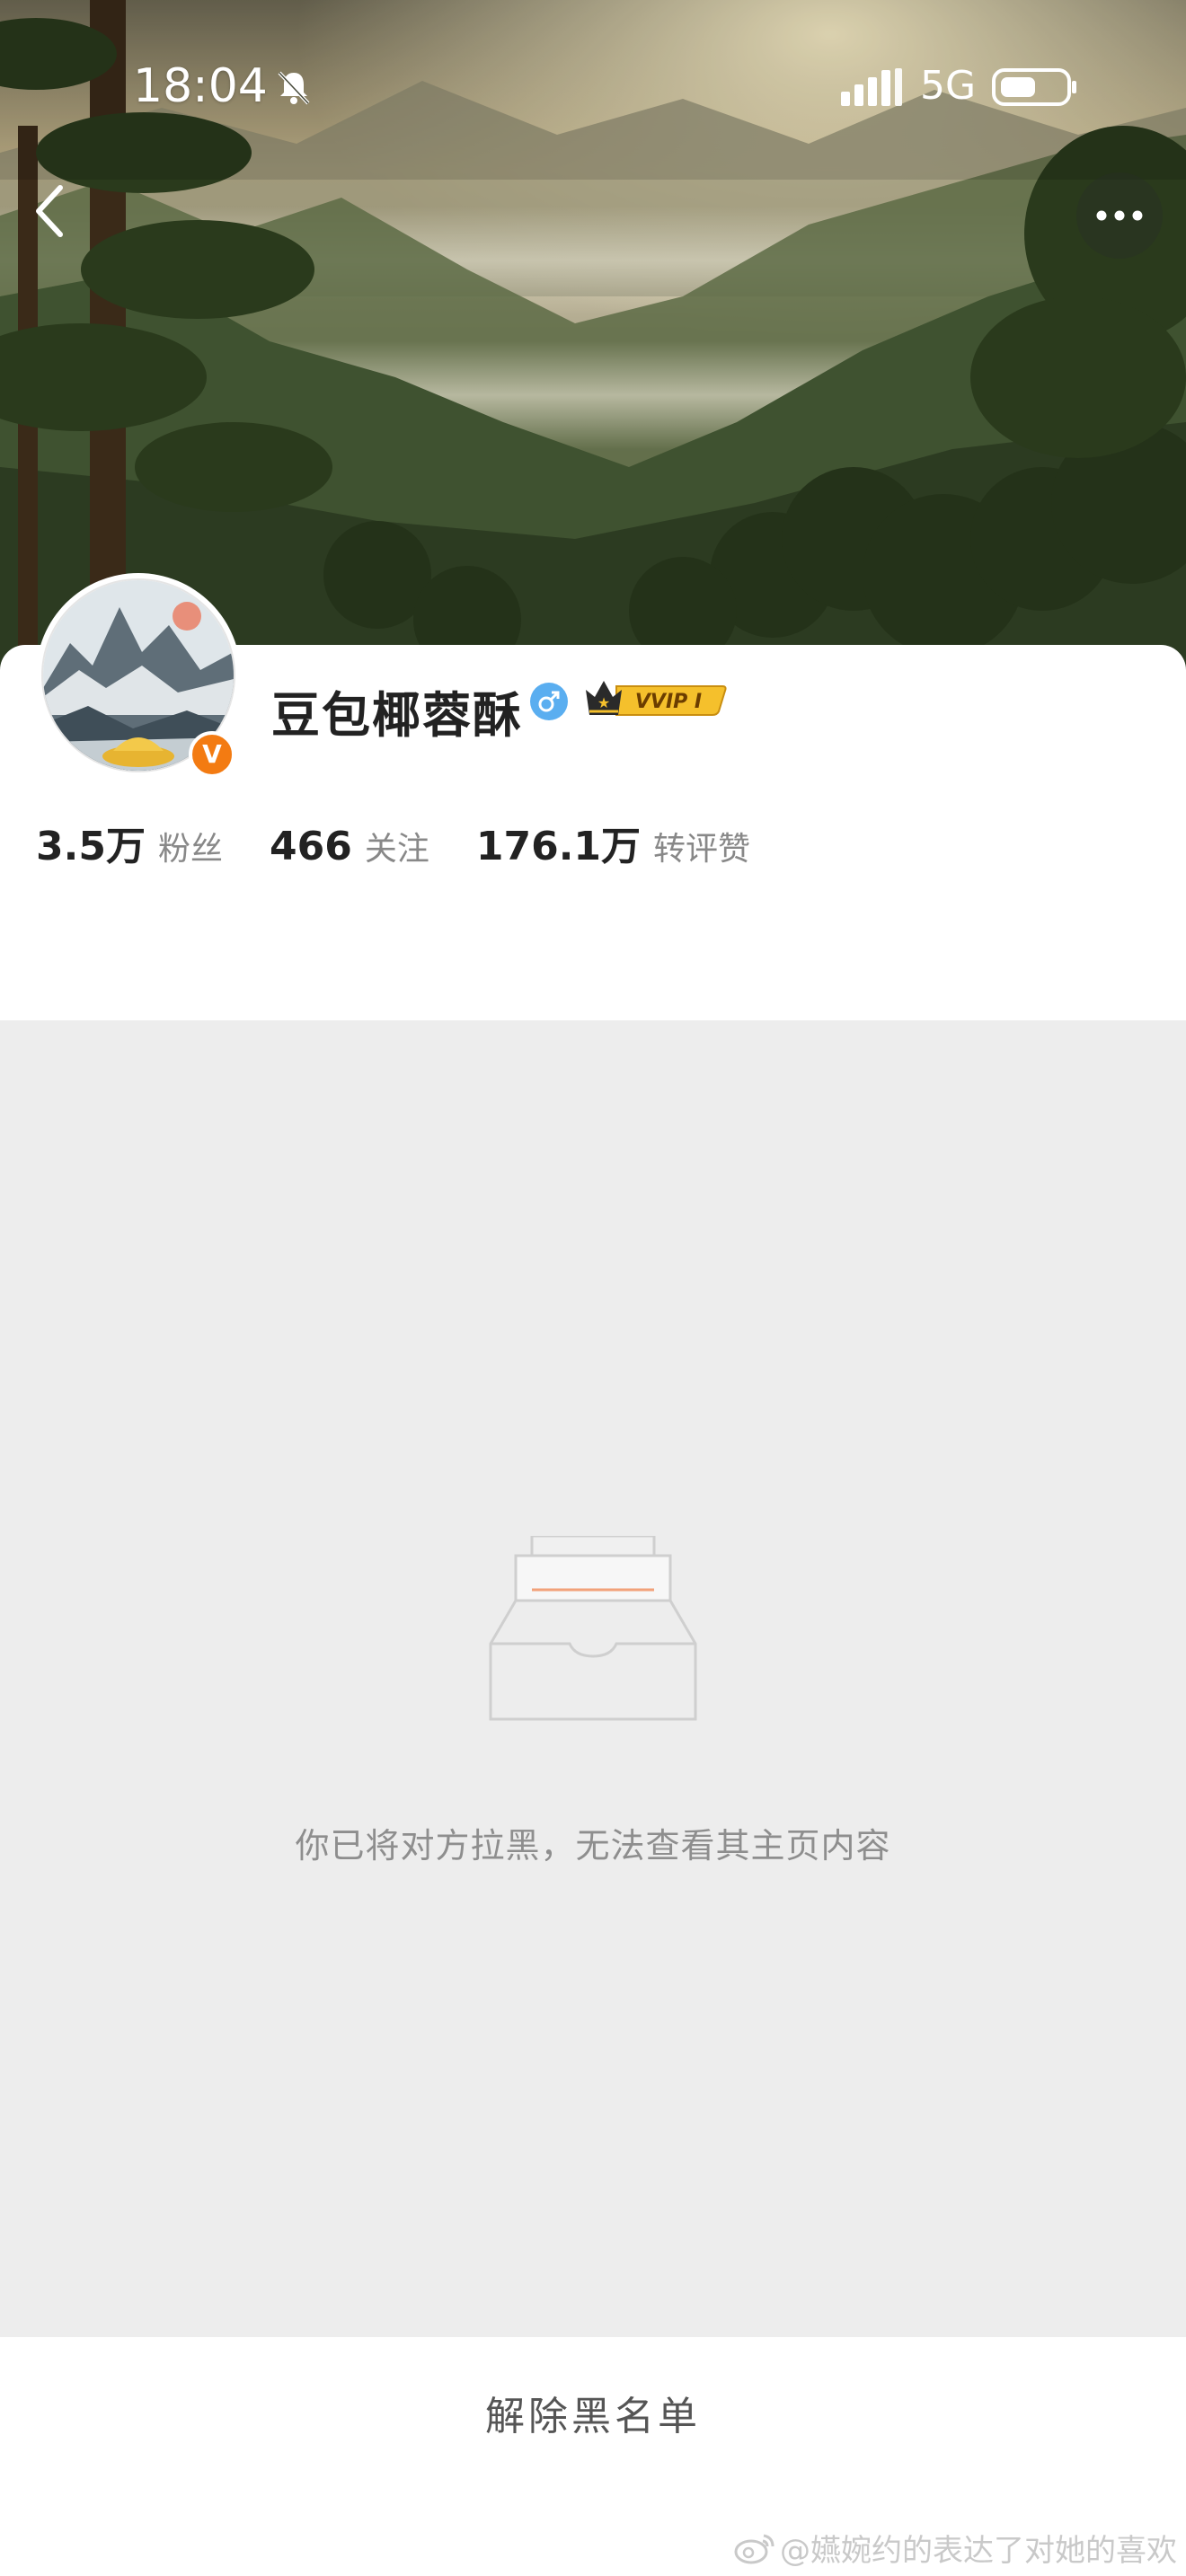  What do you see at coordinates (200, 86) in the screenshot?
I see `status-time: 18:04` at bounding box center [200, 86].